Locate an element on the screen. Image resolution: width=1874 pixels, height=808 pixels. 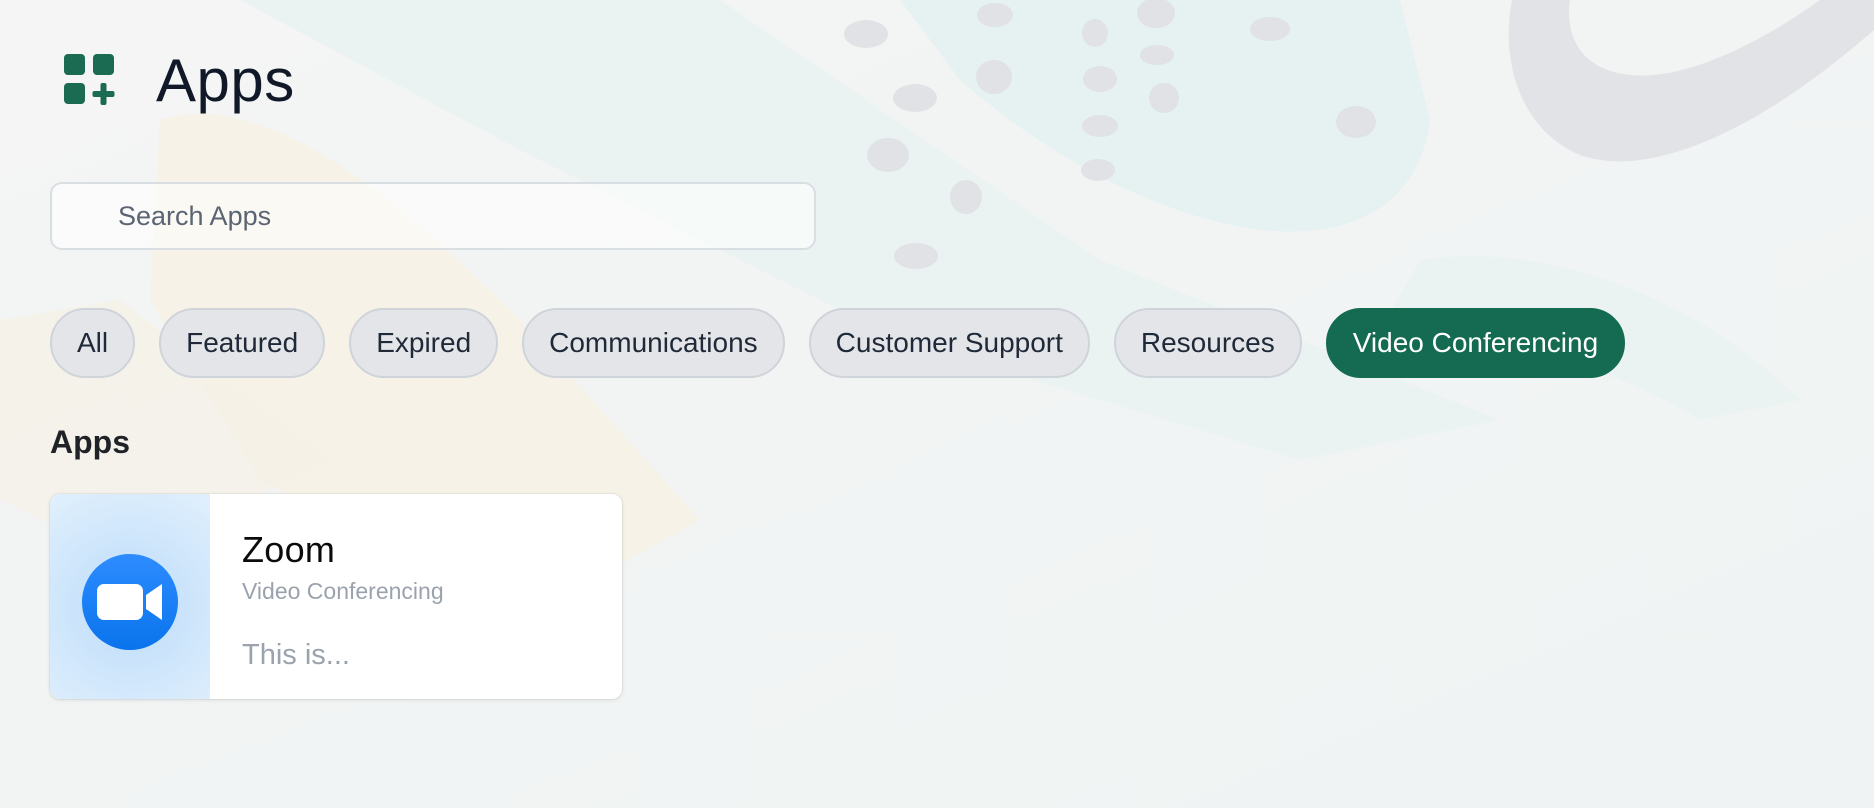
filter-chip-featured: Featured is located at coordinates (242, 343).